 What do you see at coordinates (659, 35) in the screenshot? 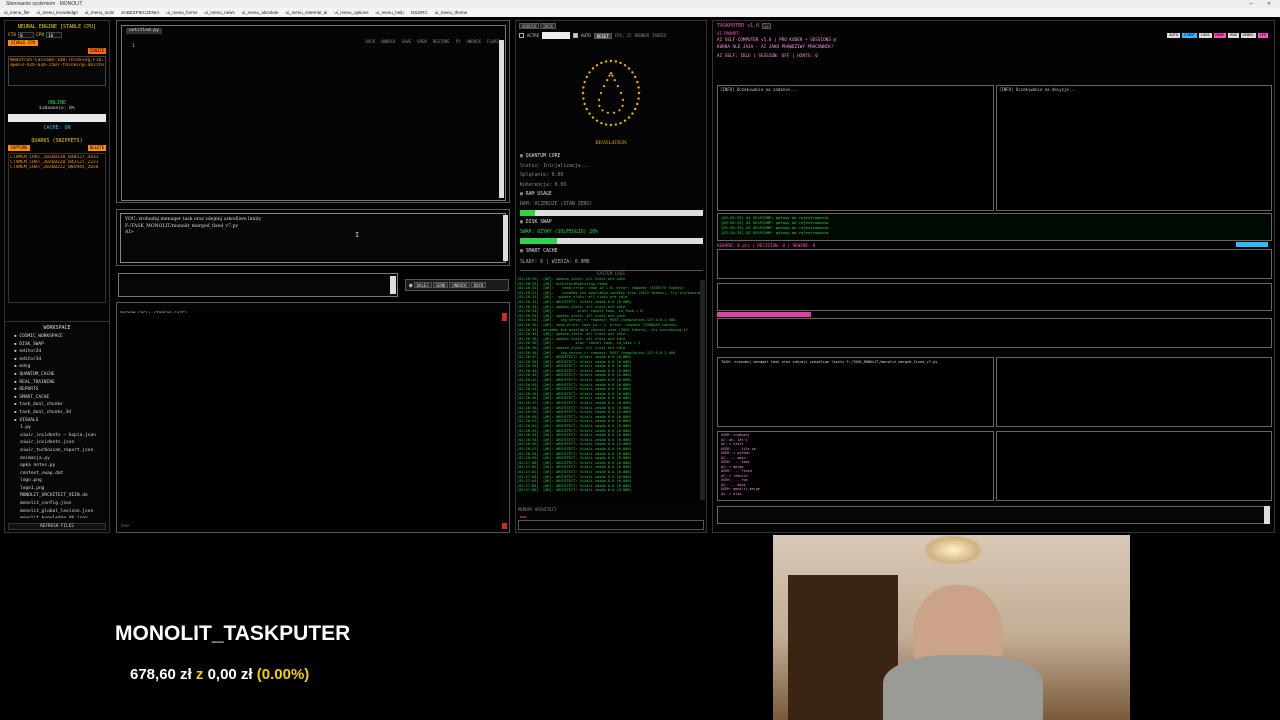
I see `zoom-button: ZAOBIE` at bounding box center [659, 35].